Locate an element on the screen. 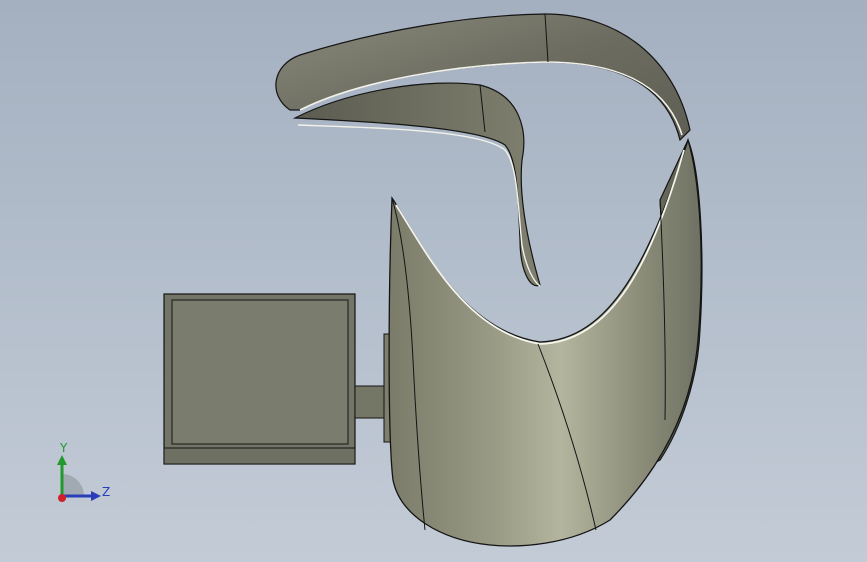  connector-stem is located at coordinates (374, 388).